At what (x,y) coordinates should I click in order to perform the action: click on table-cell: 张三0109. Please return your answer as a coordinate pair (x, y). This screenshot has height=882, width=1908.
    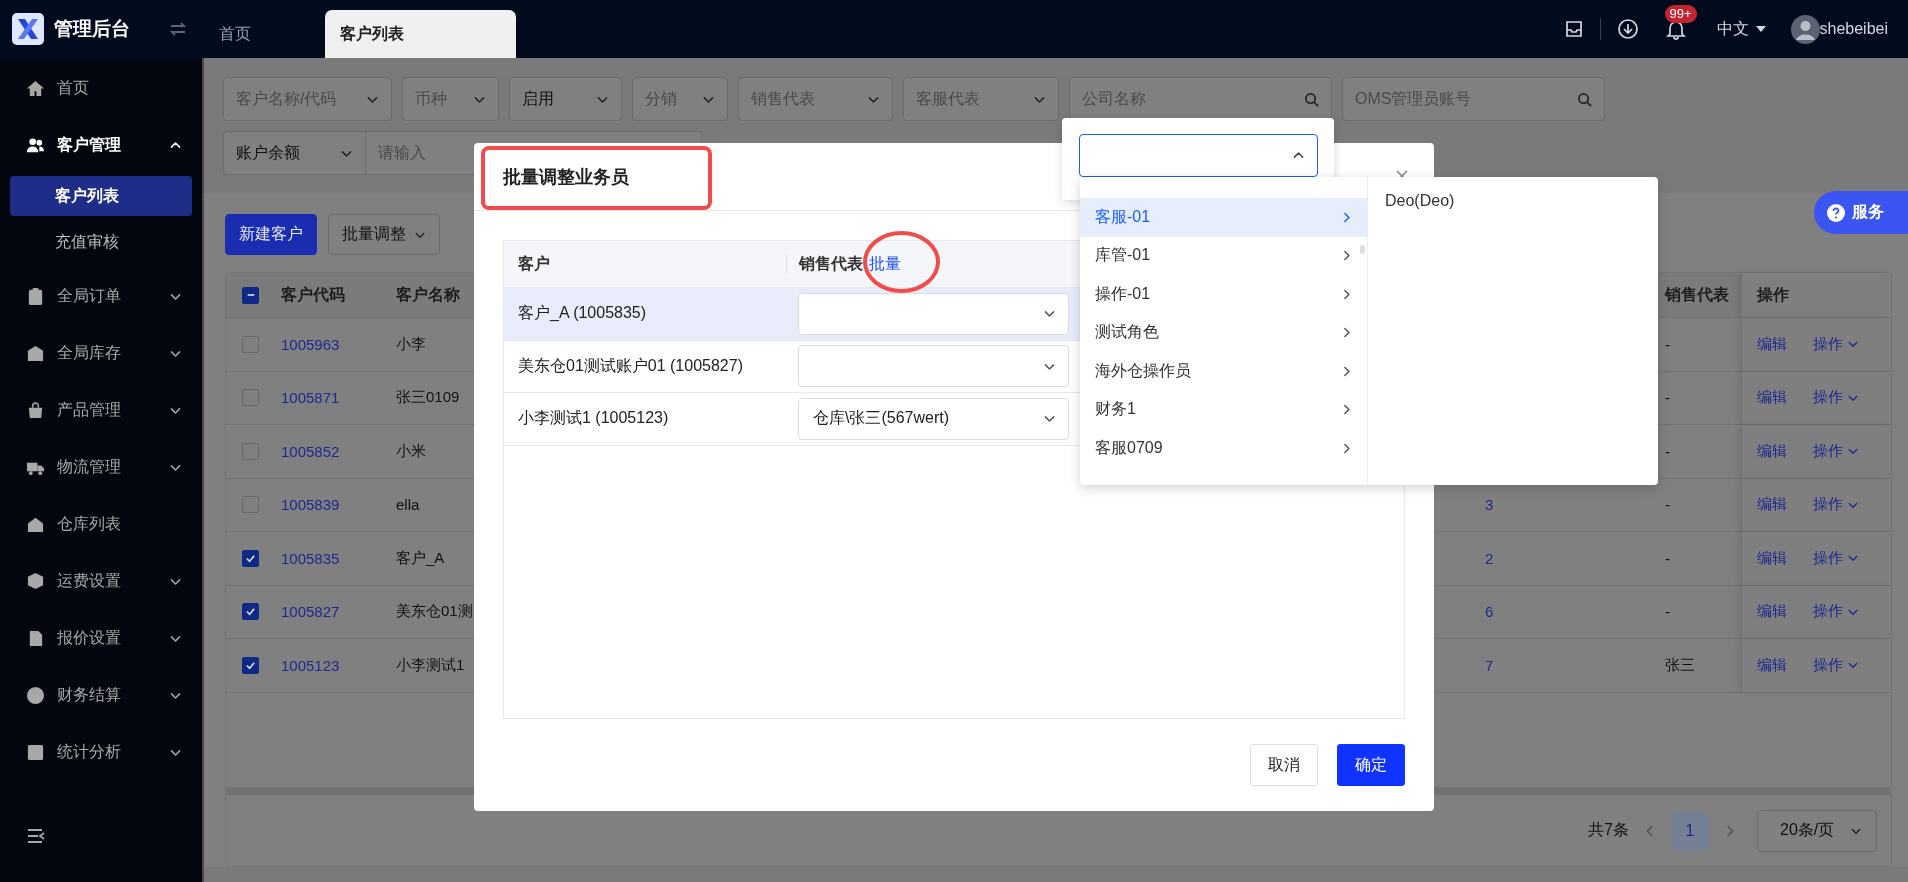
    Looking at the image, I should click on (428, 398).